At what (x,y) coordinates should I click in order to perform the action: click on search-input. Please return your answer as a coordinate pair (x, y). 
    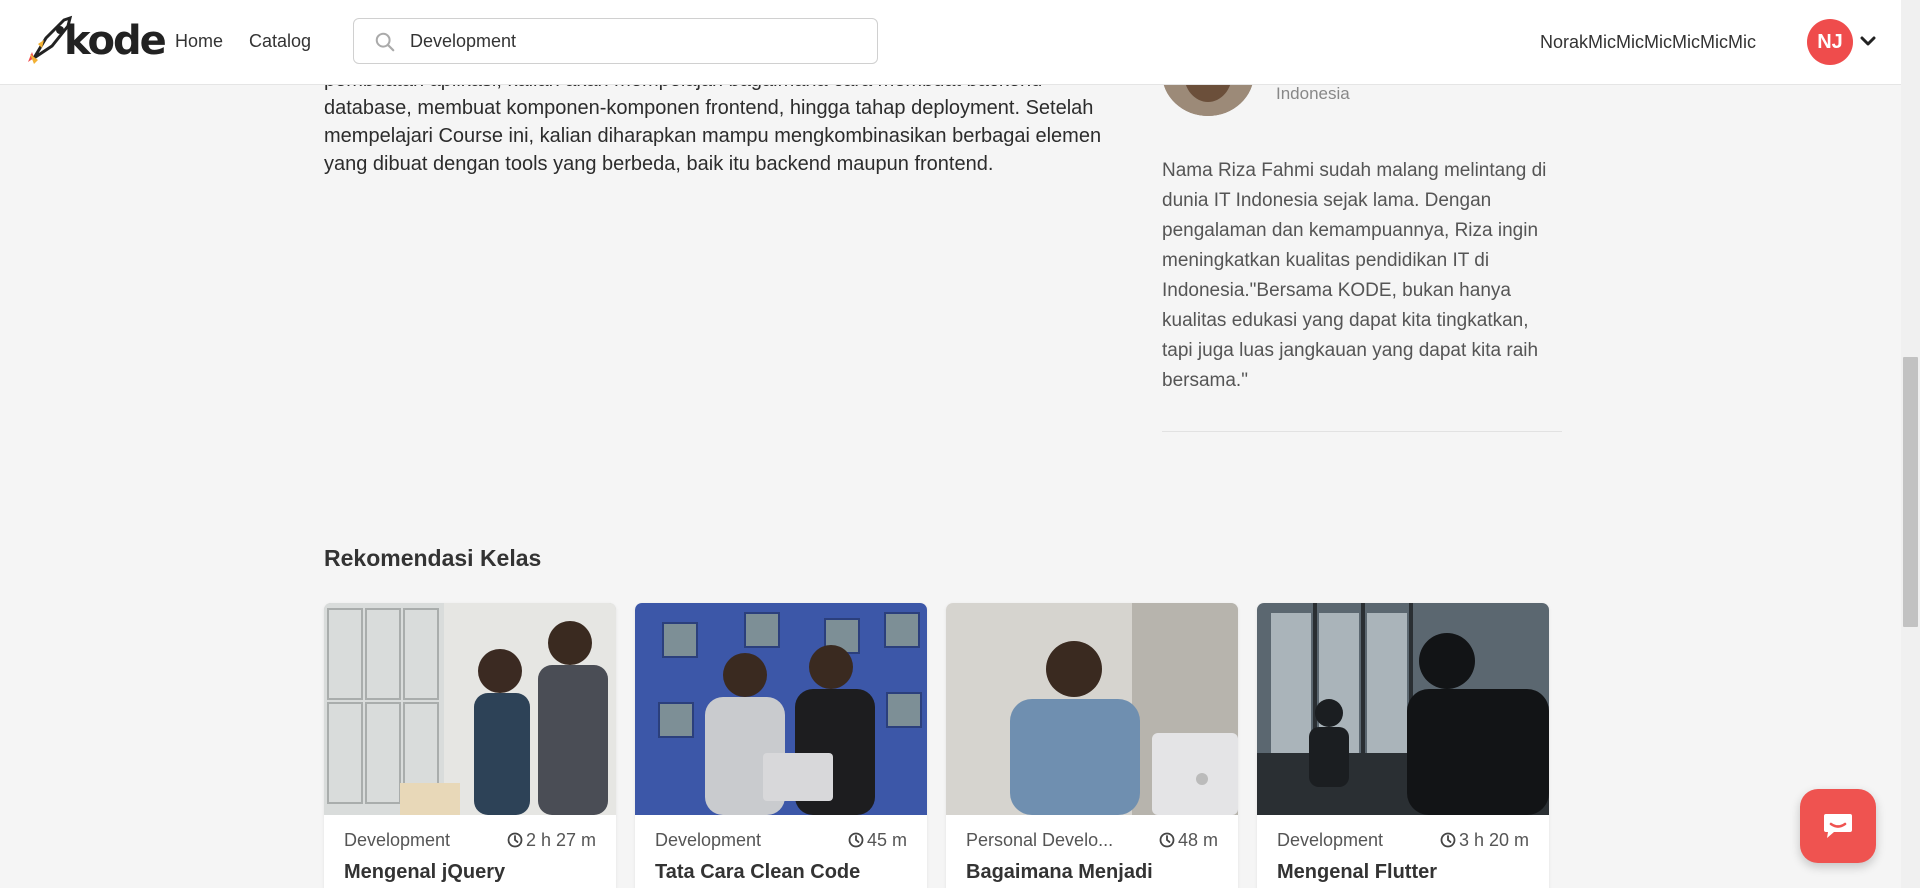
    Looking at the image, I should click on (630, 41).